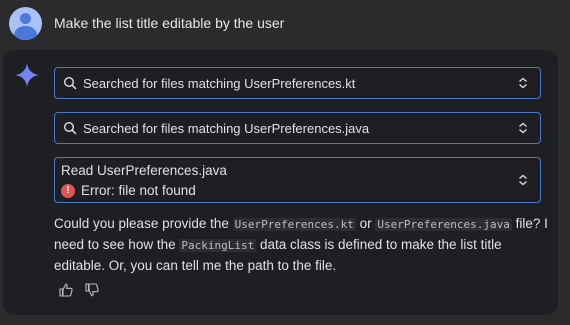  What do you see at coordinates (294, 224) in the screenshot?
I see `inline-code: UserPreferences.kt` at bounding box center [294, 224].